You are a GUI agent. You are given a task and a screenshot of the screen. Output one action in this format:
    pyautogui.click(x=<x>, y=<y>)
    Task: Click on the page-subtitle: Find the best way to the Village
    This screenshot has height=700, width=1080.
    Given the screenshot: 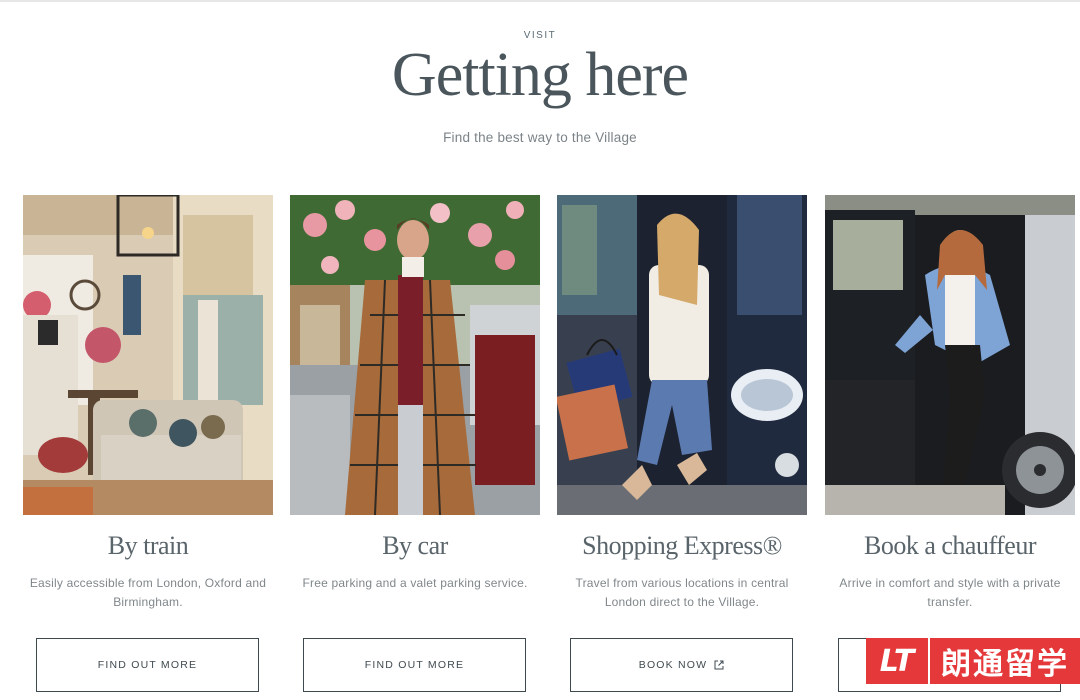 What is the action you would take?
    pyautogui.click(x=540, y=137)
    